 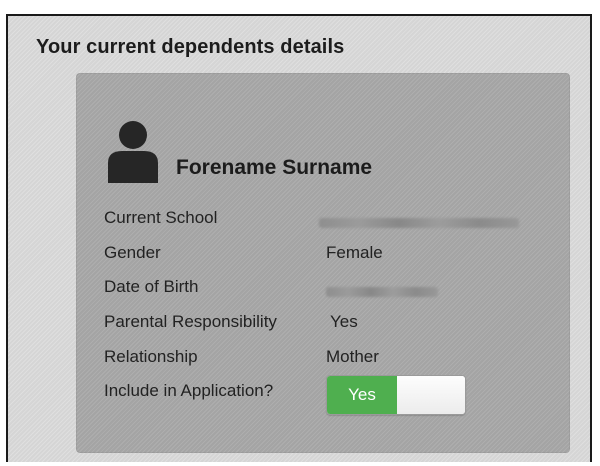 What do you see at coordinates (344, 321) in the screenshot?
I see `parental-responsibility-value: Yes` at bounding box center [344, 321].